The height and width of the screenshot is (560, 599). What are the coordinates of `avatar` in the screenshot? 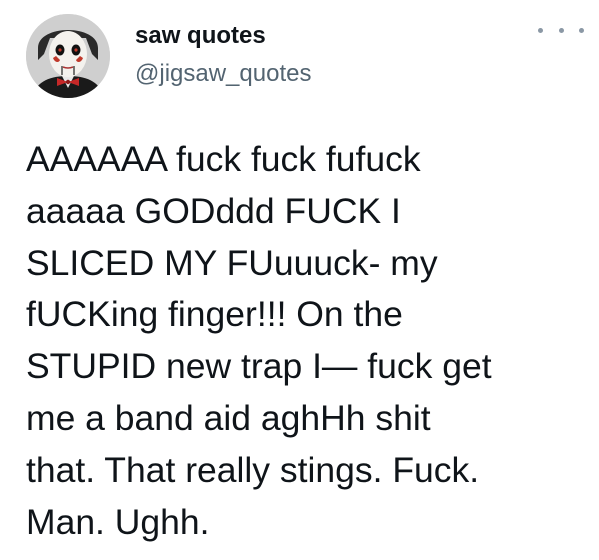 It's located at (68, 56).